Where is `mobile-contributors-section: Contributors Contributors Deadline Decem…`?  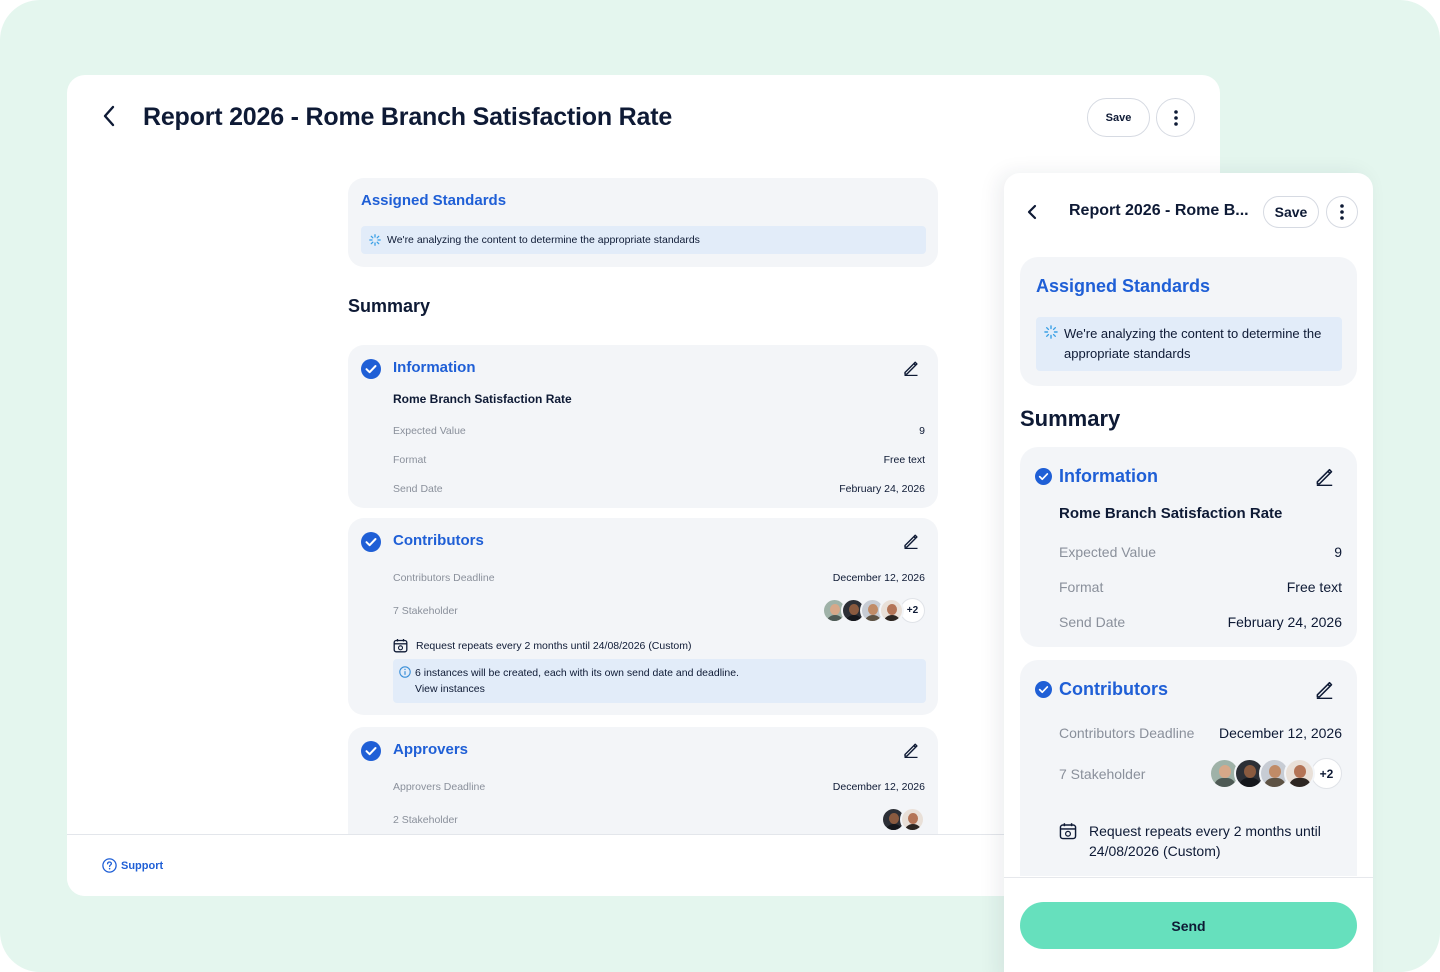 mobile-contributors-section: Contributors Contributors Deadline Decem… is located at coordinates (1188, 768).